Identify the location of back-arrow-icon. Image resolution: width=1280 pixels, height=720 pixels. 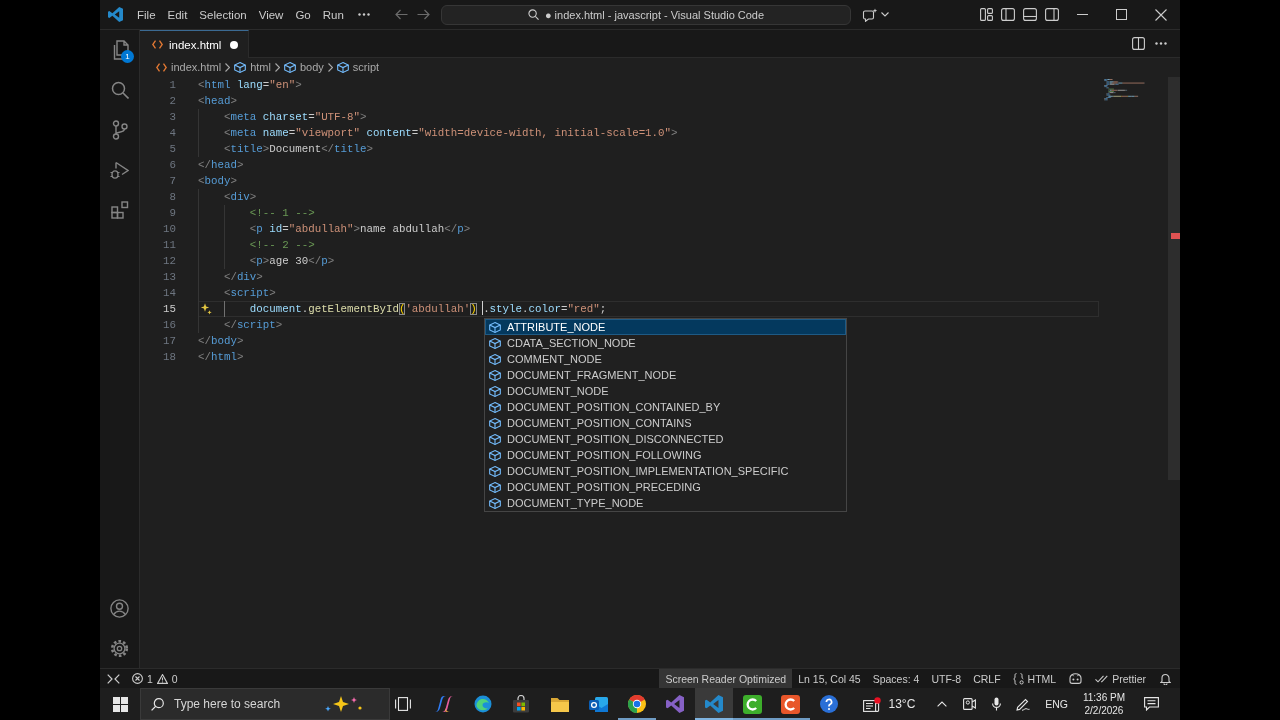
(401, 14).